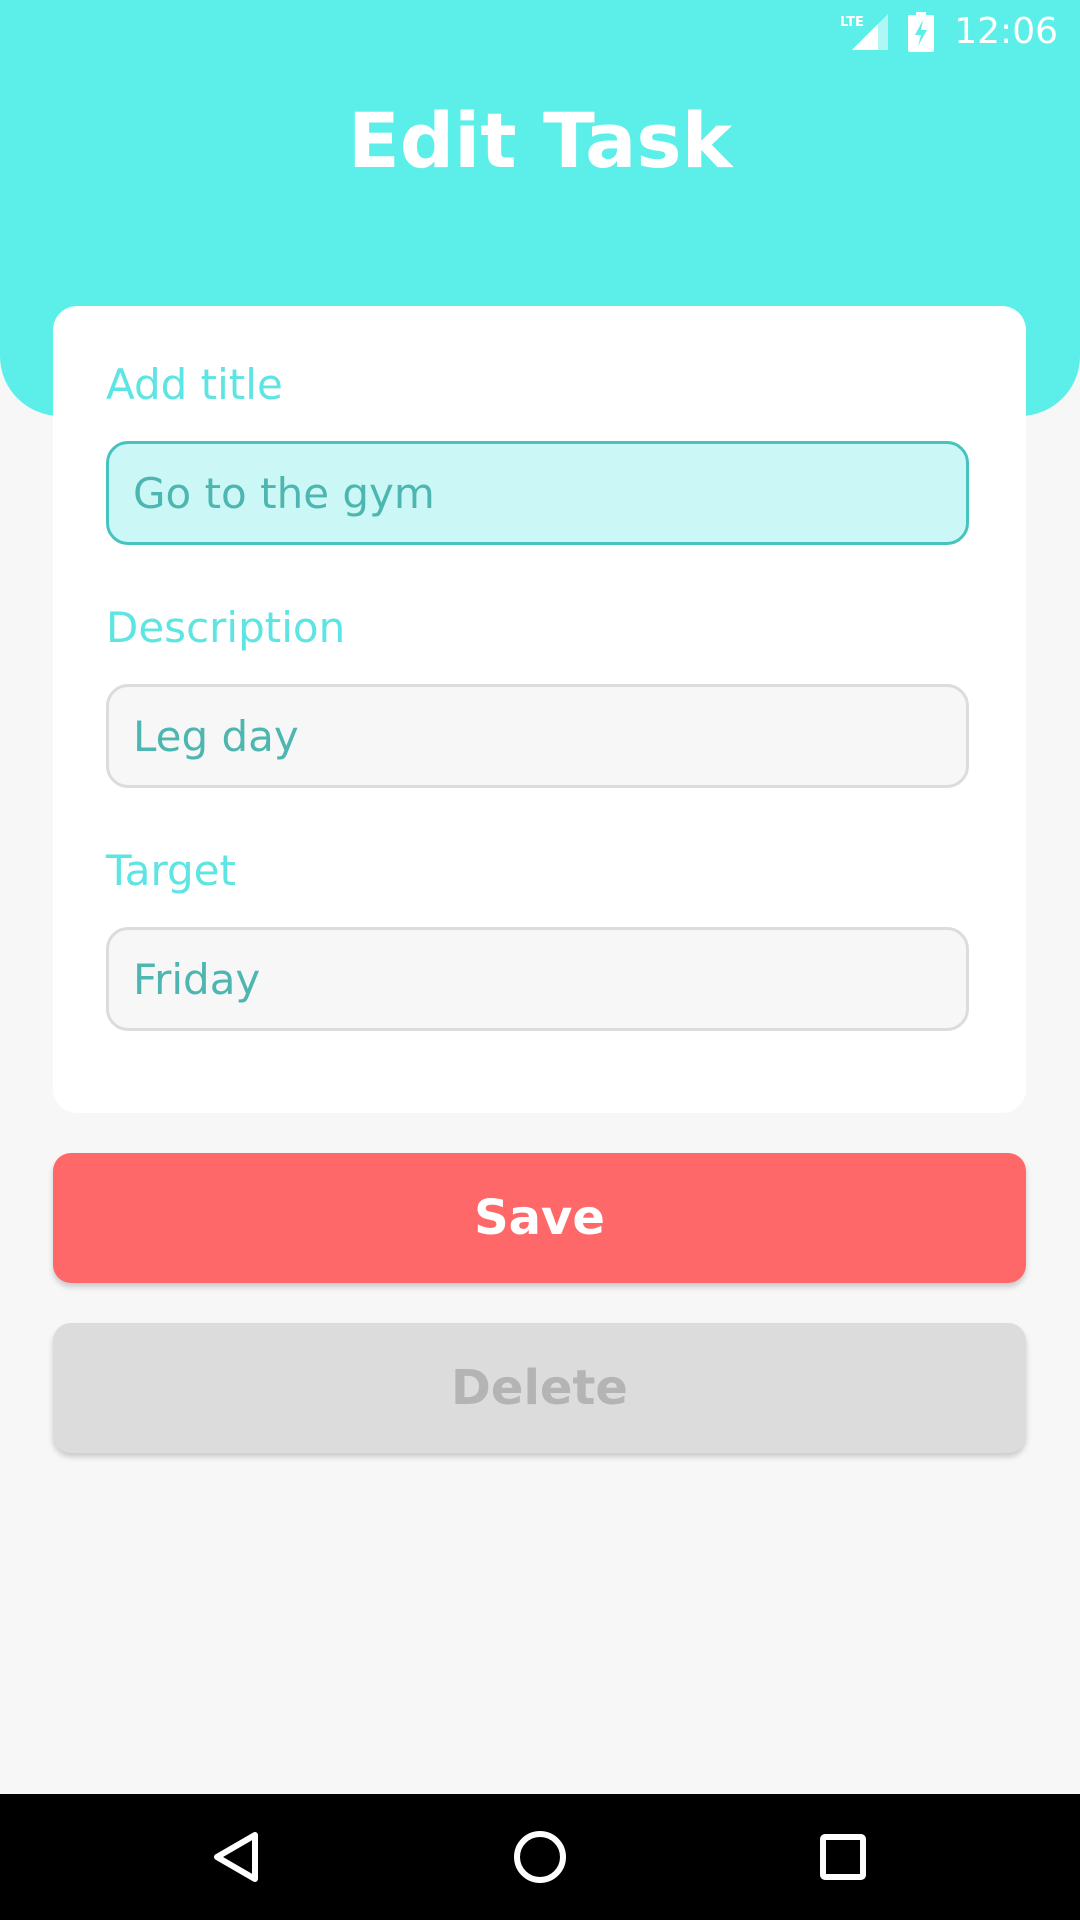 Image resolution: width=1080 pixels, height=1920 pixels. I want to click on navigation-bar, so click(540, 1857).